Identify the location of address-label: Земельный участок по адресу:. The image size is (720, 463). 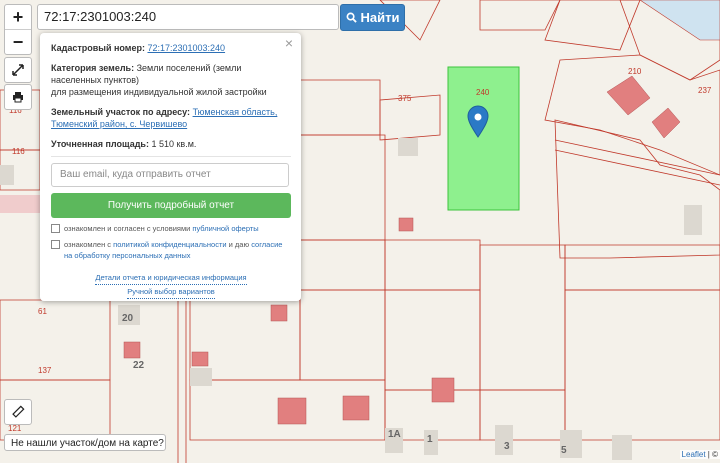
(121, 112).